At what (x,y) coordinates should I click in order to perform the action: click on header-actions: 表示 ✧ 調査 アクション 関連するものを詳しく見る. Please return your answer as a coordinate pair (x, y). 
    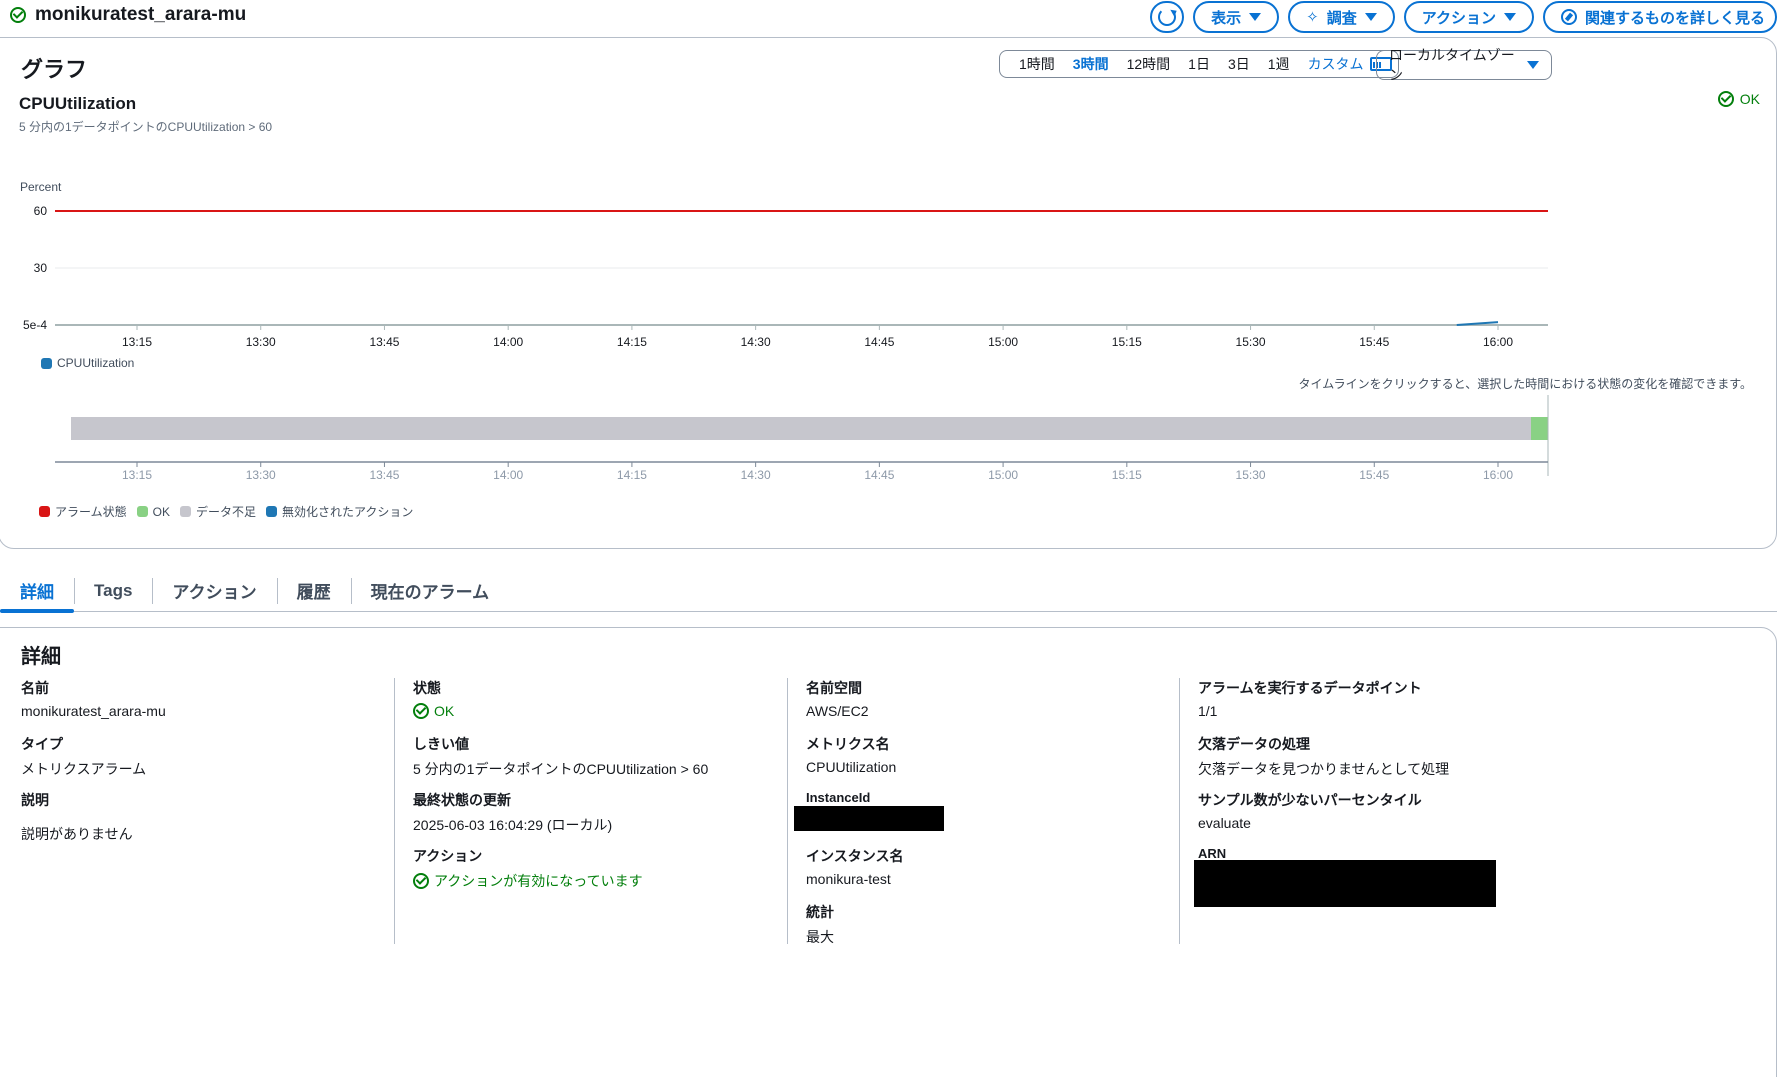
    Looking at the image, I should click on (1463, 17).